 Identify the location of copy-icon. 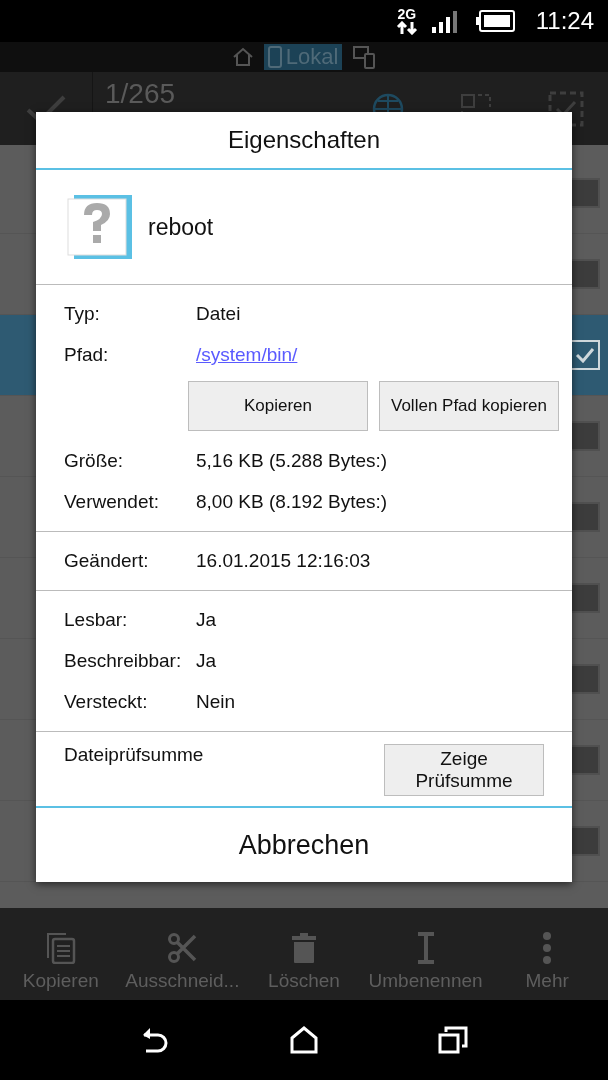
(60, 948).